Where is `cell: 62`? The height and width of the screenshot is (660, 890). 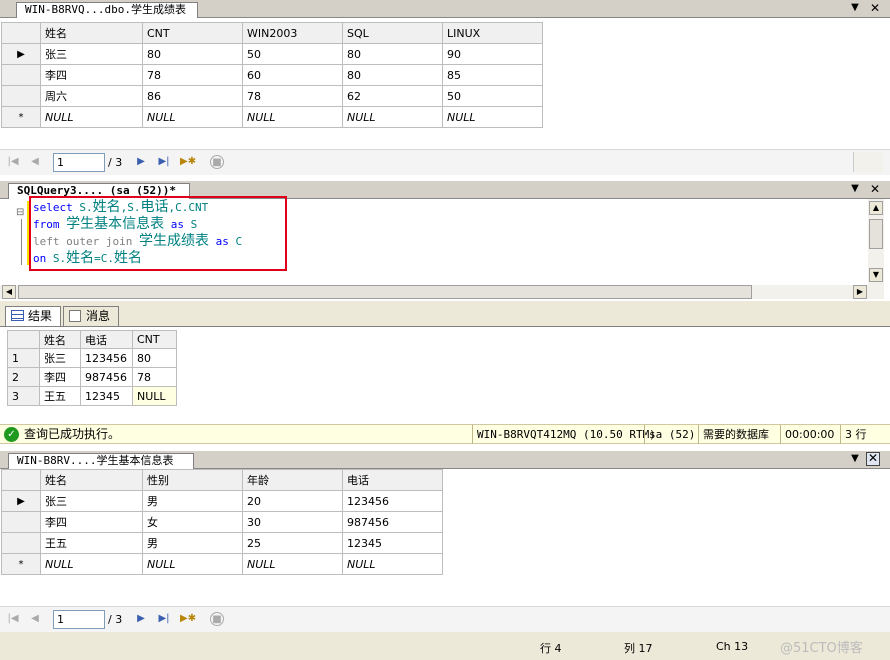 cell: 62 is located at coordinates (392, 96).